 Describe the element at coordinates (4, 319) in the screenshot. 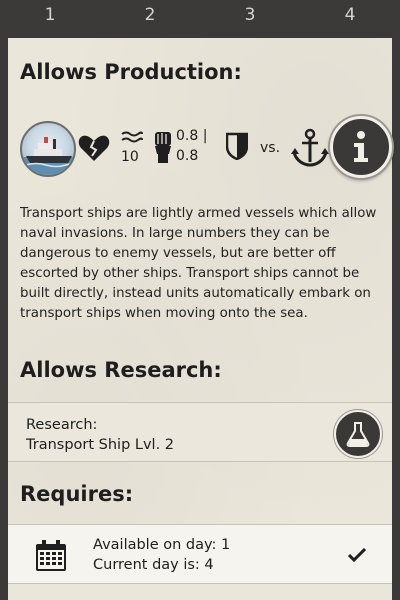

I see `frame-left` at that location.